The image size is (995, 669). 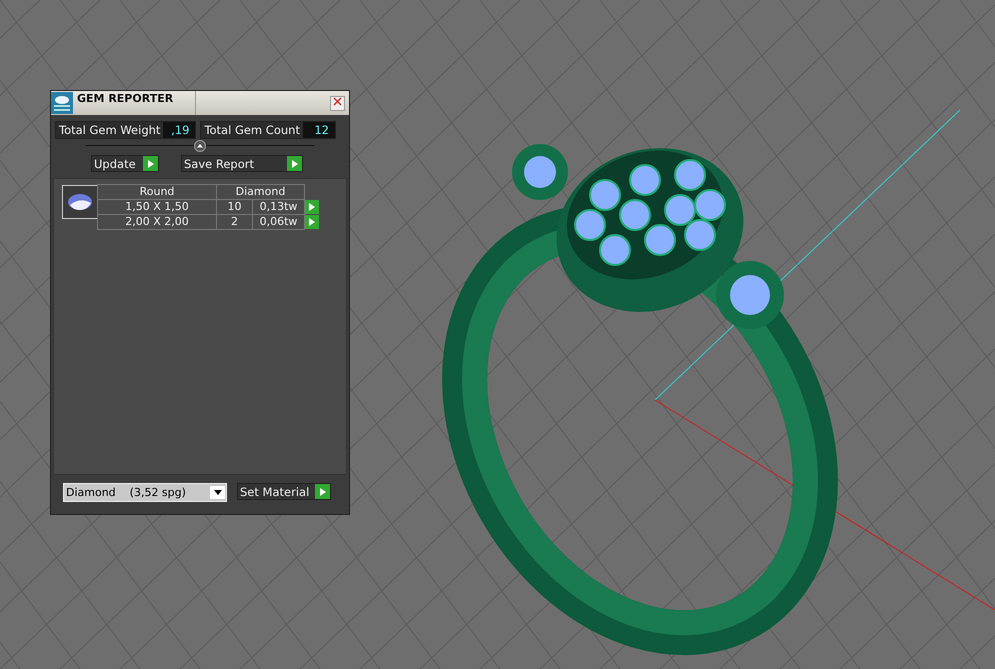 I want to click on dropdown-caret-icon, so click(x=218, y=492).